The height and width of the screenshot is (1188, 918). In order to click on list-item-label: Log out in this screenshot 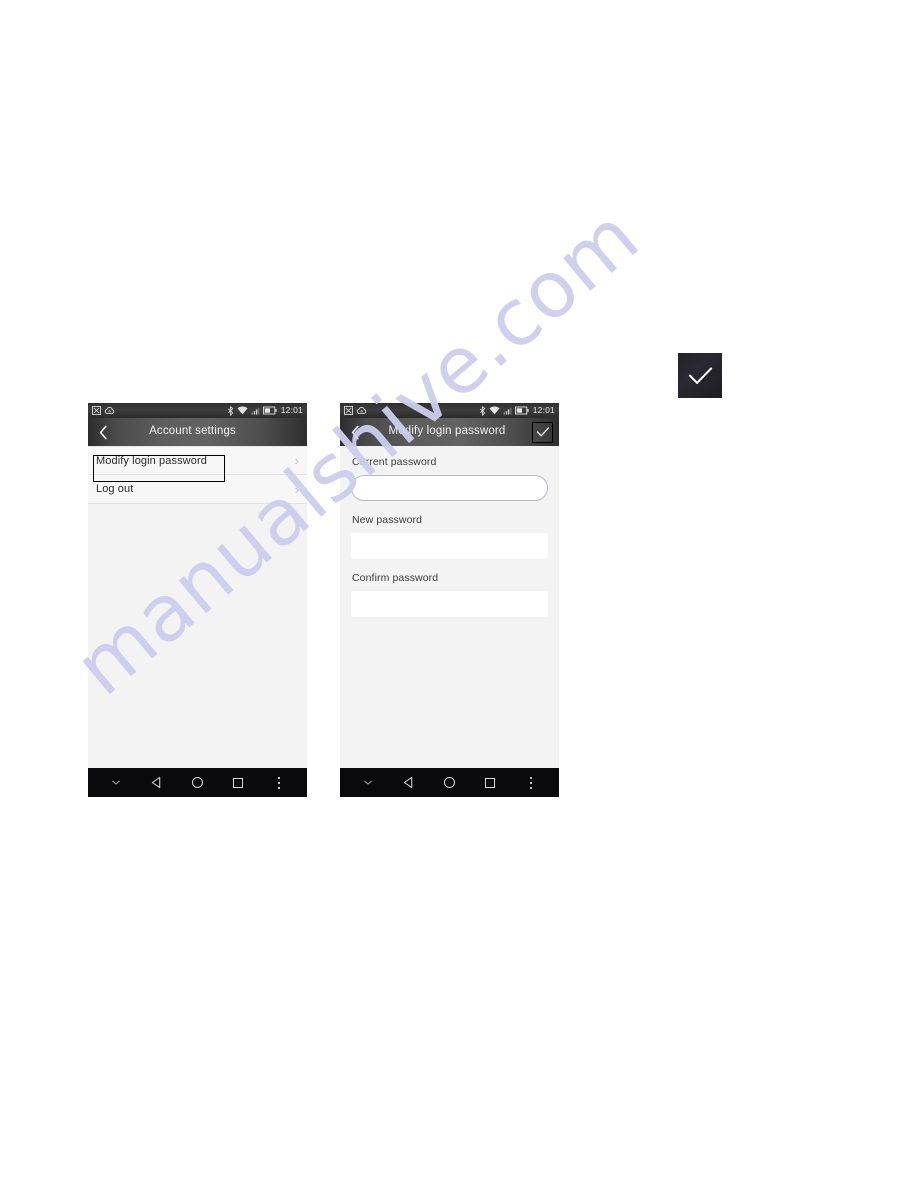, I will do `click(115, 489)`.